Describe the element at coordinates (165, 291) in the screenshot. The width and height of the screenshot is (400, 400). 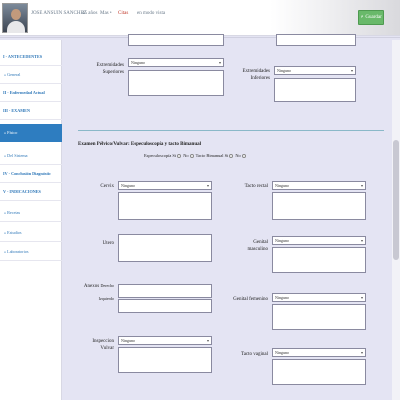
I see `anexos-derecho-input` at that location.